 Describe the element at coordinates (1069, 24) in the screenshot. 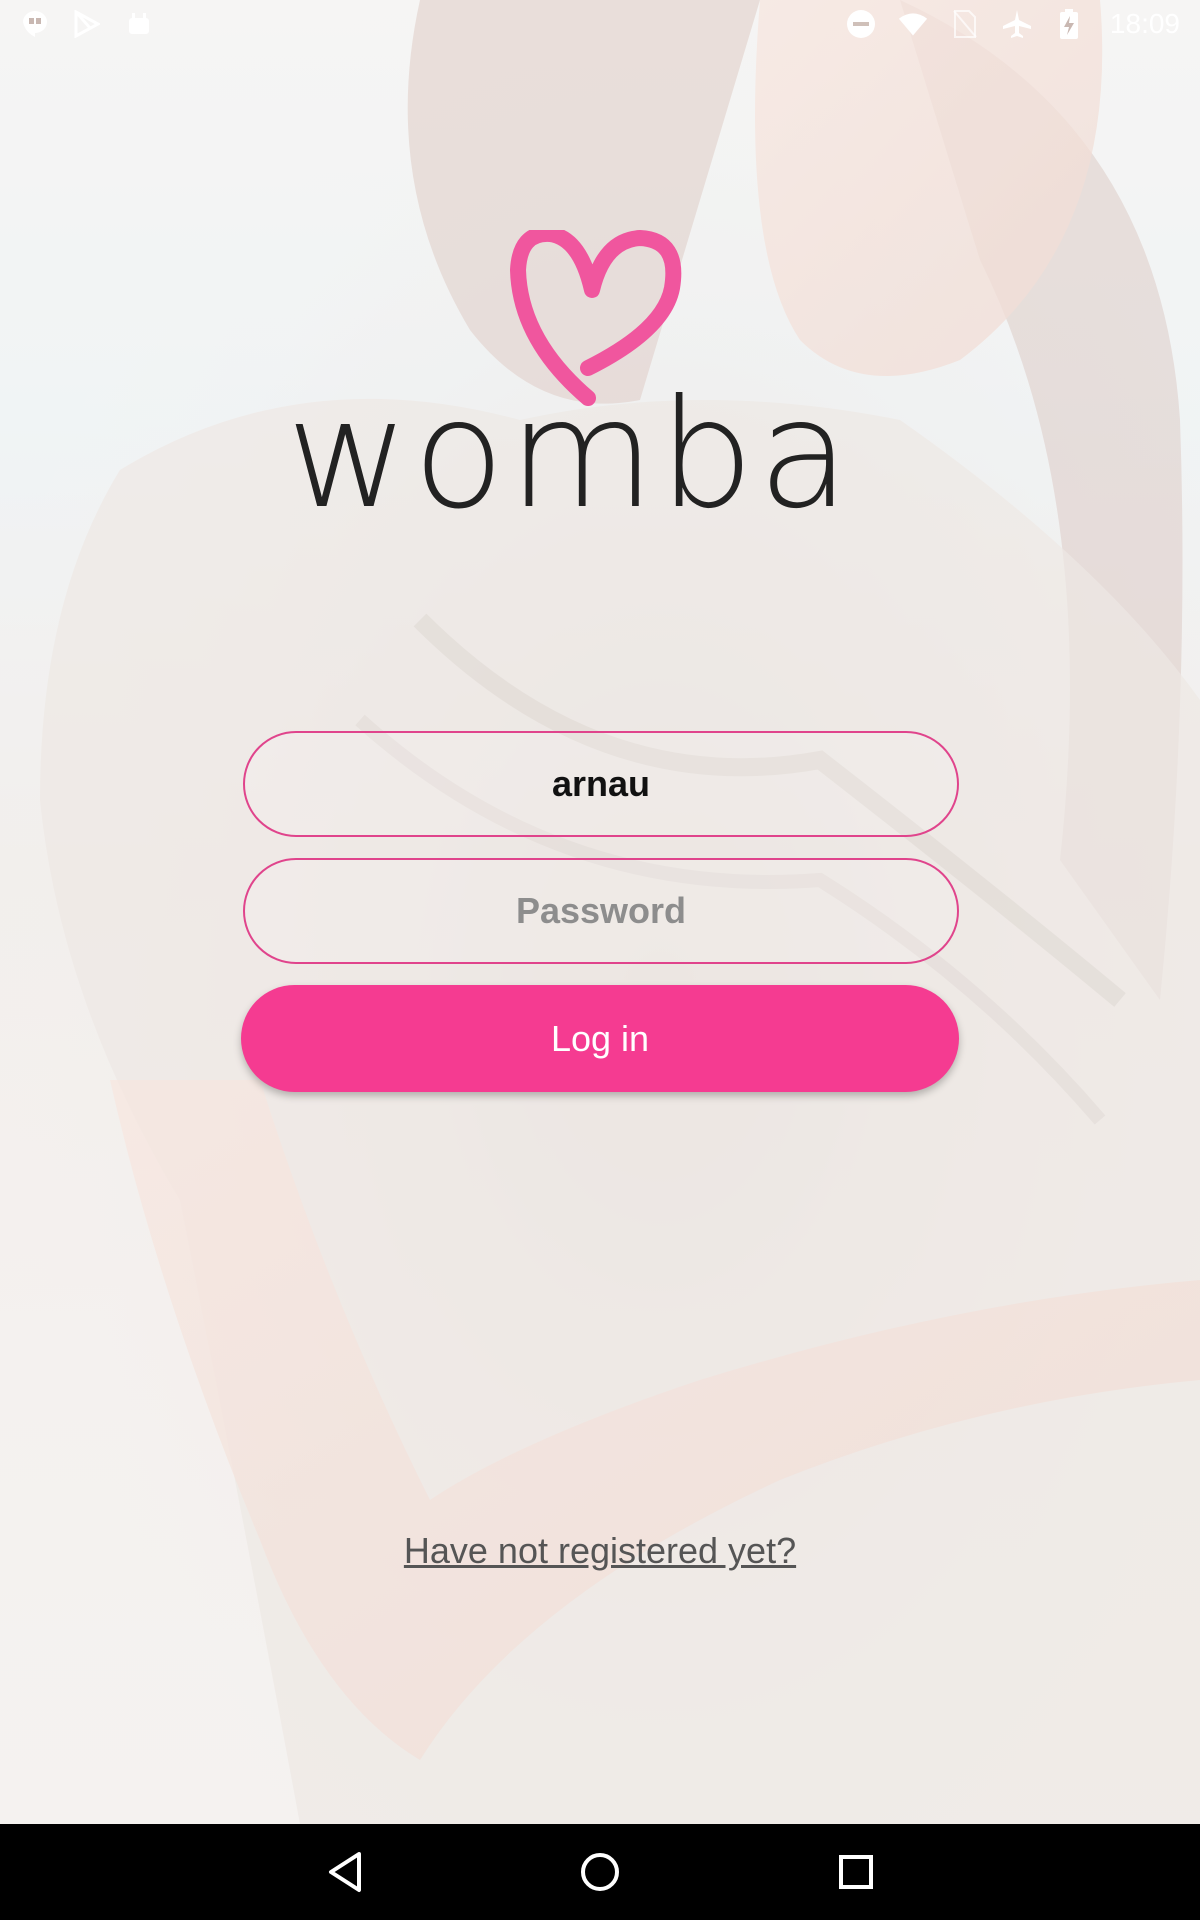

I see `battery-charging-icon` at that location.